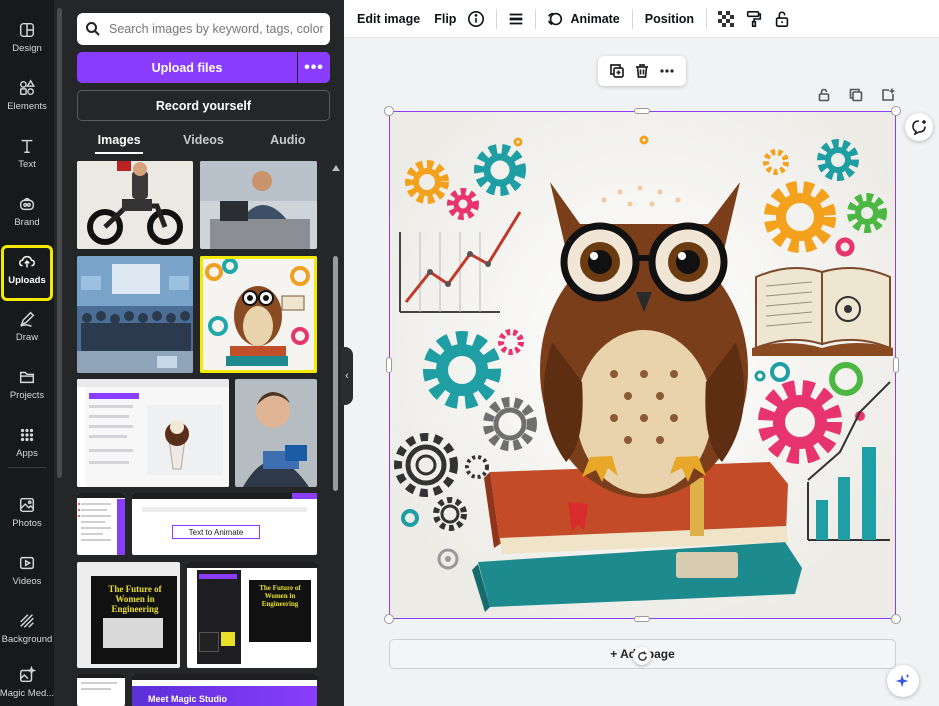 This screenshot has width=939, height=706. Describe the element at coordinates (27, 164) in the screenshot. I see `rail-label: Text` at that location.